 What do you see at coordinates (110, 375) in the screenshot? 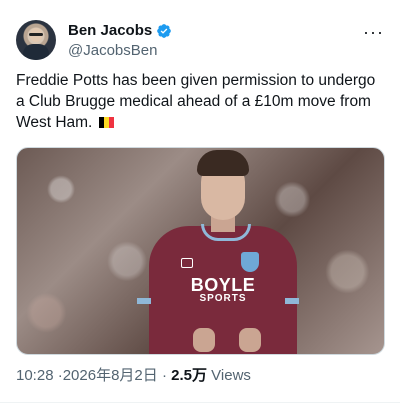
I see `tweet-date: 2026年8月2日` at bounding box center [110, 375].